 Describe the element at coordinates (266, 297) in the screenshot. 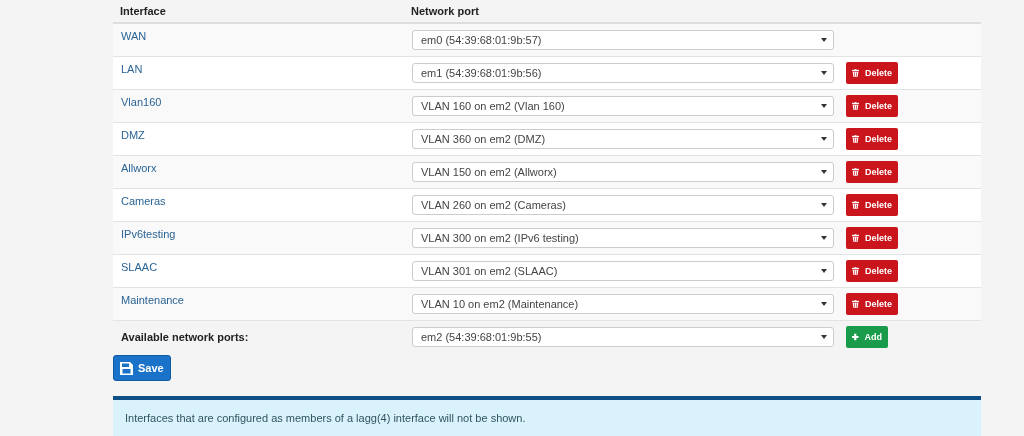

I see `interface-link: Maintenance` at that location.